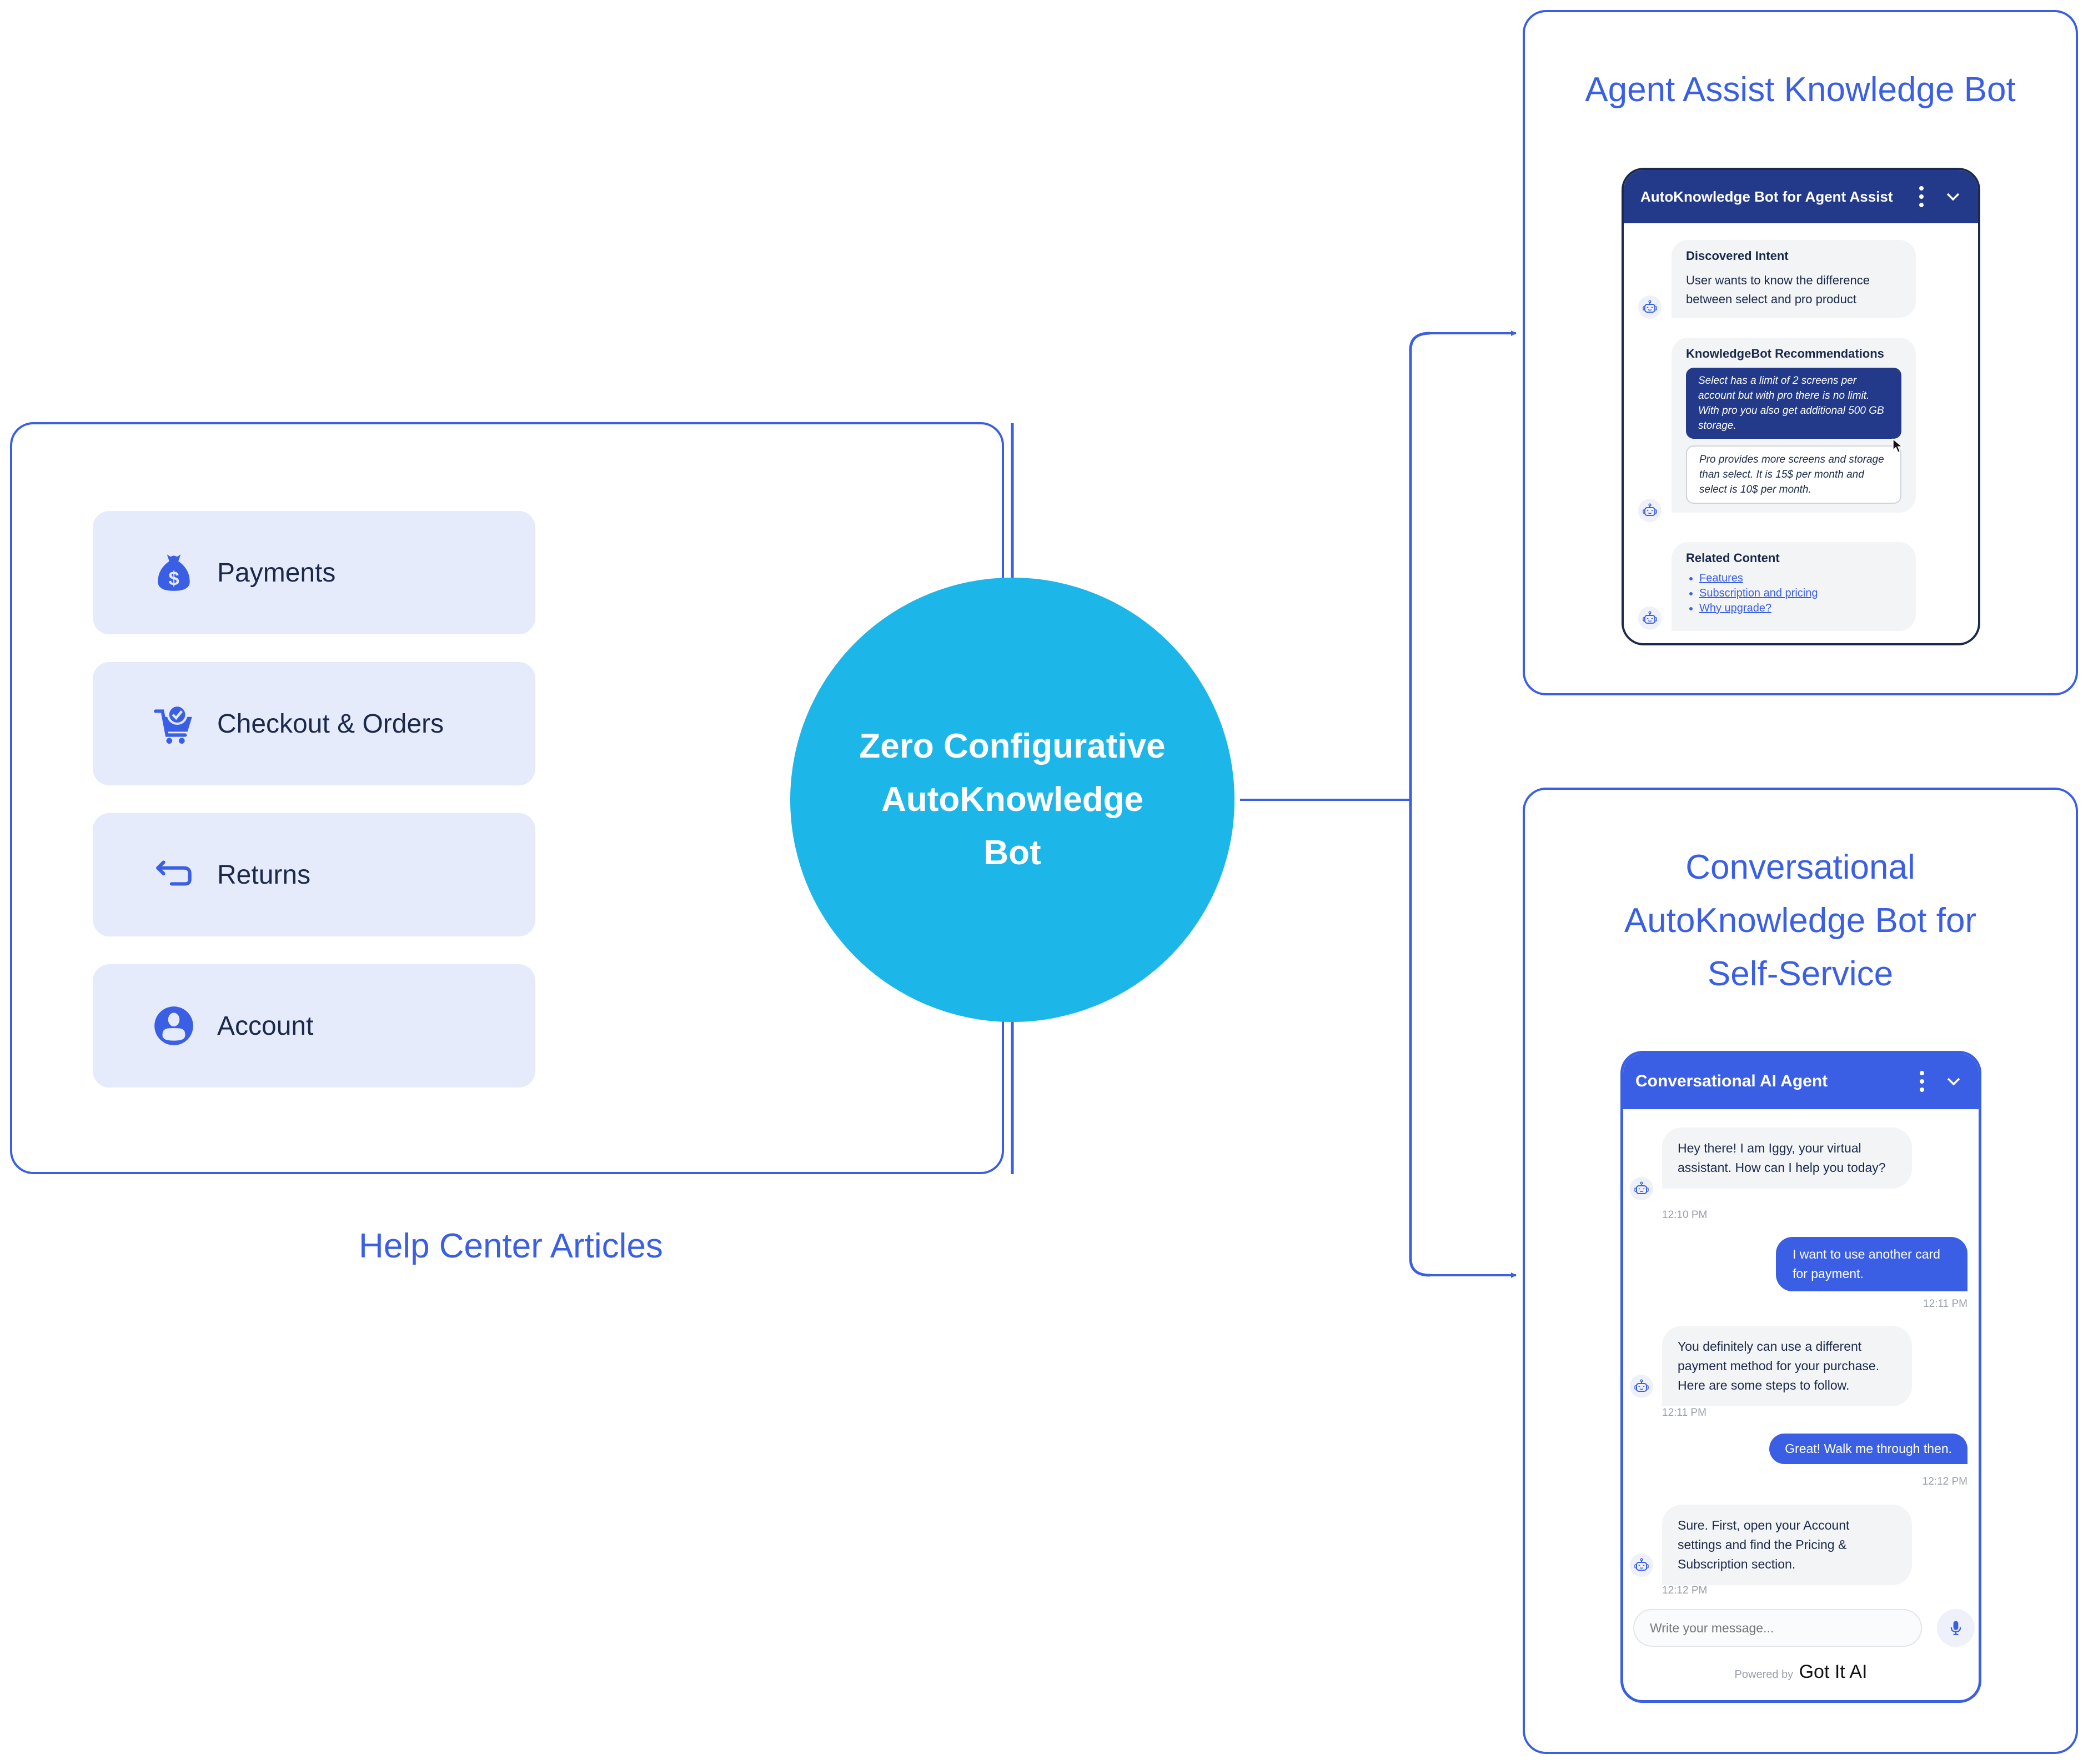 This screenshot has width=2088, height=1764. What do you see at coordinates (1800, 920) in the screenshot?
I see `self-service-panel-title-line: AutoKnowledge Bot for` at bounding box center [1800, 920].